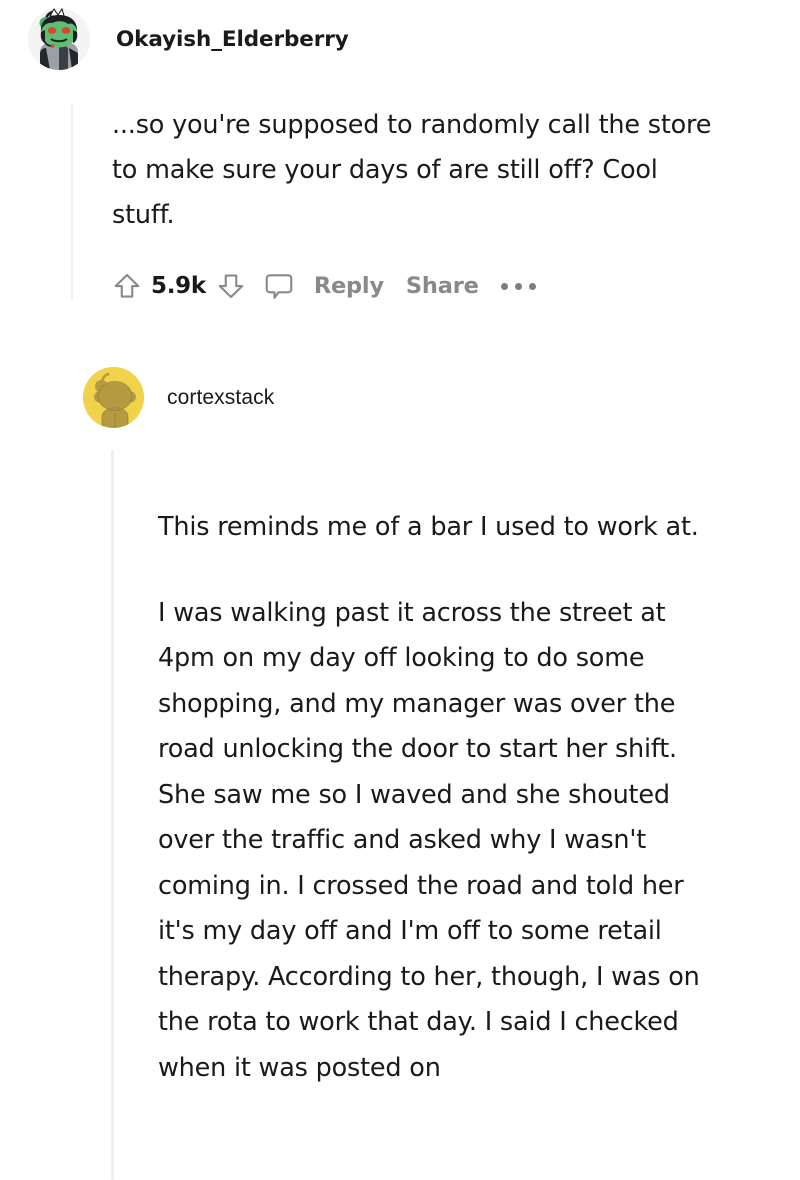  I want to click on comment-header: cortexstack, so click(178, 397).